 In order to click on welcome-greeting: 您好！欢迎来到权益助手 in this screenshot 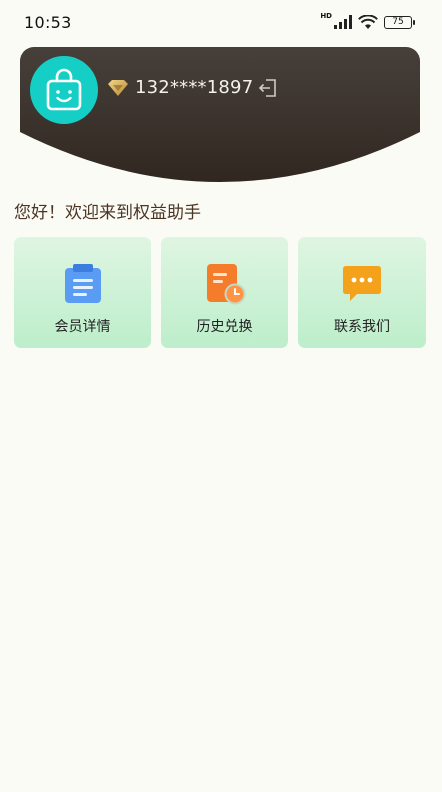, I will do `click(107, 213)`.